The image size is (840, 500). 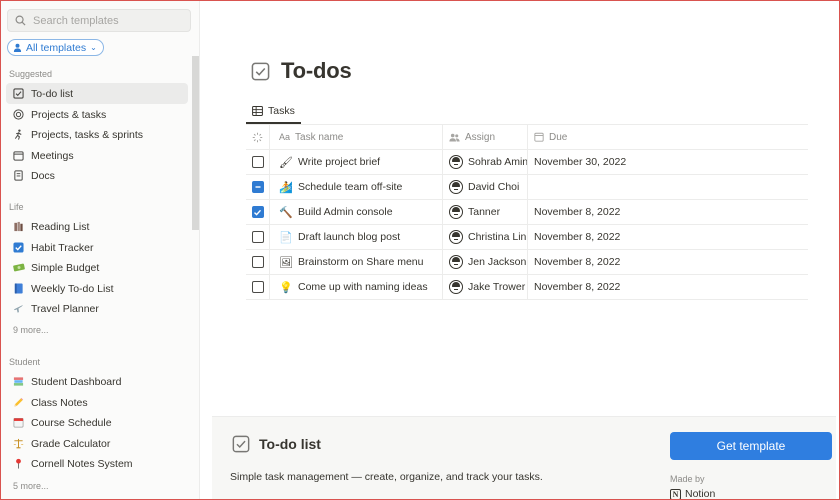 I want to click on assign-cell: Tanner, so click(x=485, y=212).